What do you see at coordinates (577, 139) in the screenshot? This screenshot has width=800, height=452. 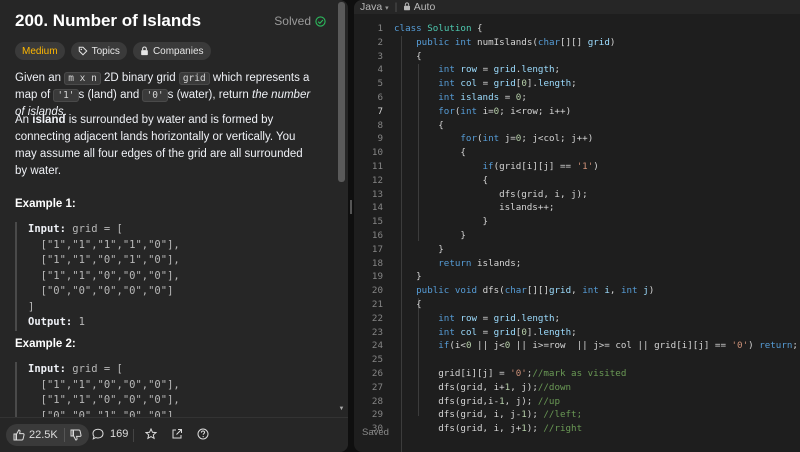 I see `code-line: 9 for(int j=0; j<col; j++)` at bounding box center [577, 139].